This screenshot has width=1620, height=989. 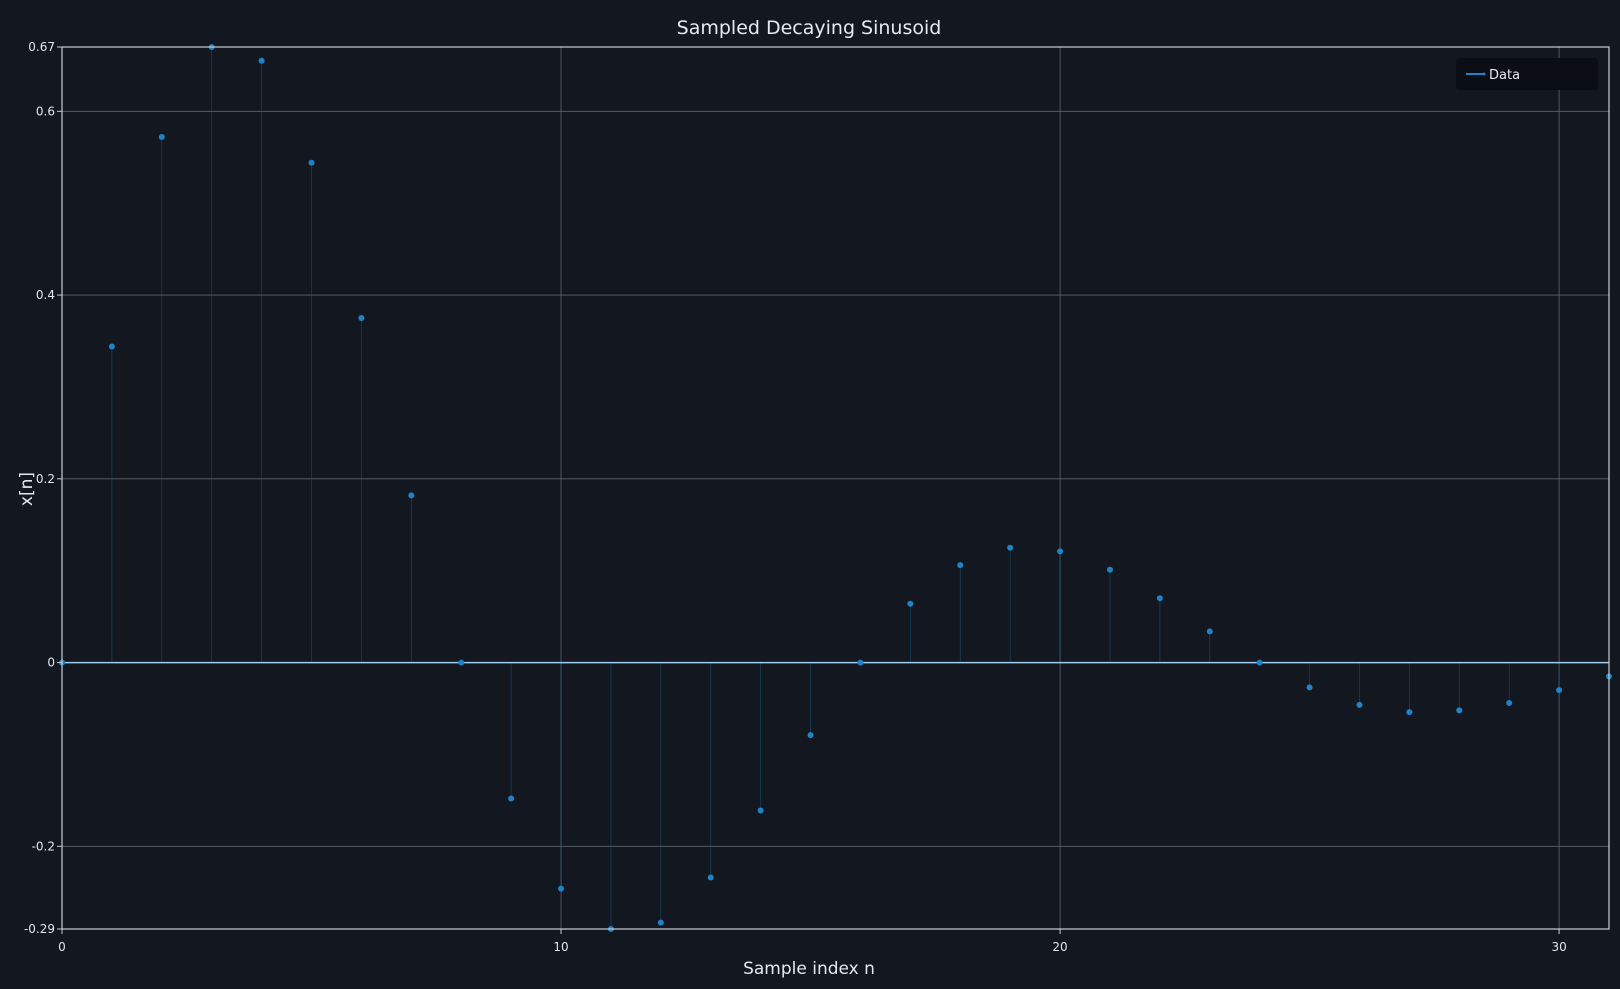 I want to click on data-point-n13, so click(x=710, y=877).